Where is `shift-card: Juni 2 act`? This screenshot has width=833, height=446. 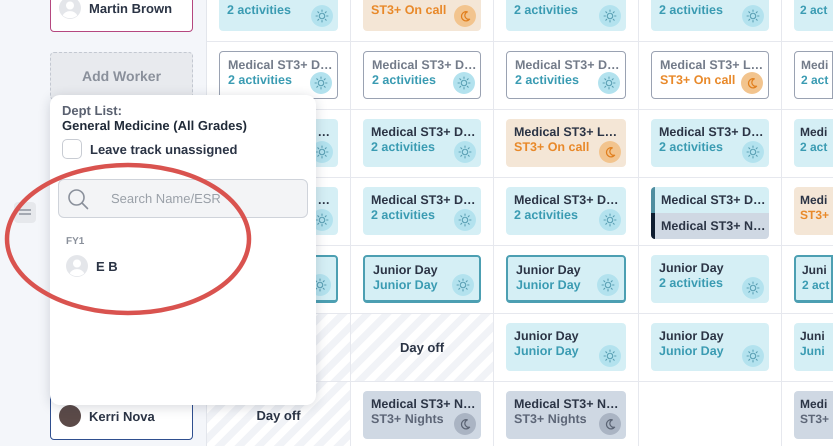
shift-card: Juni 2 act is located at coordinates (813, 279).